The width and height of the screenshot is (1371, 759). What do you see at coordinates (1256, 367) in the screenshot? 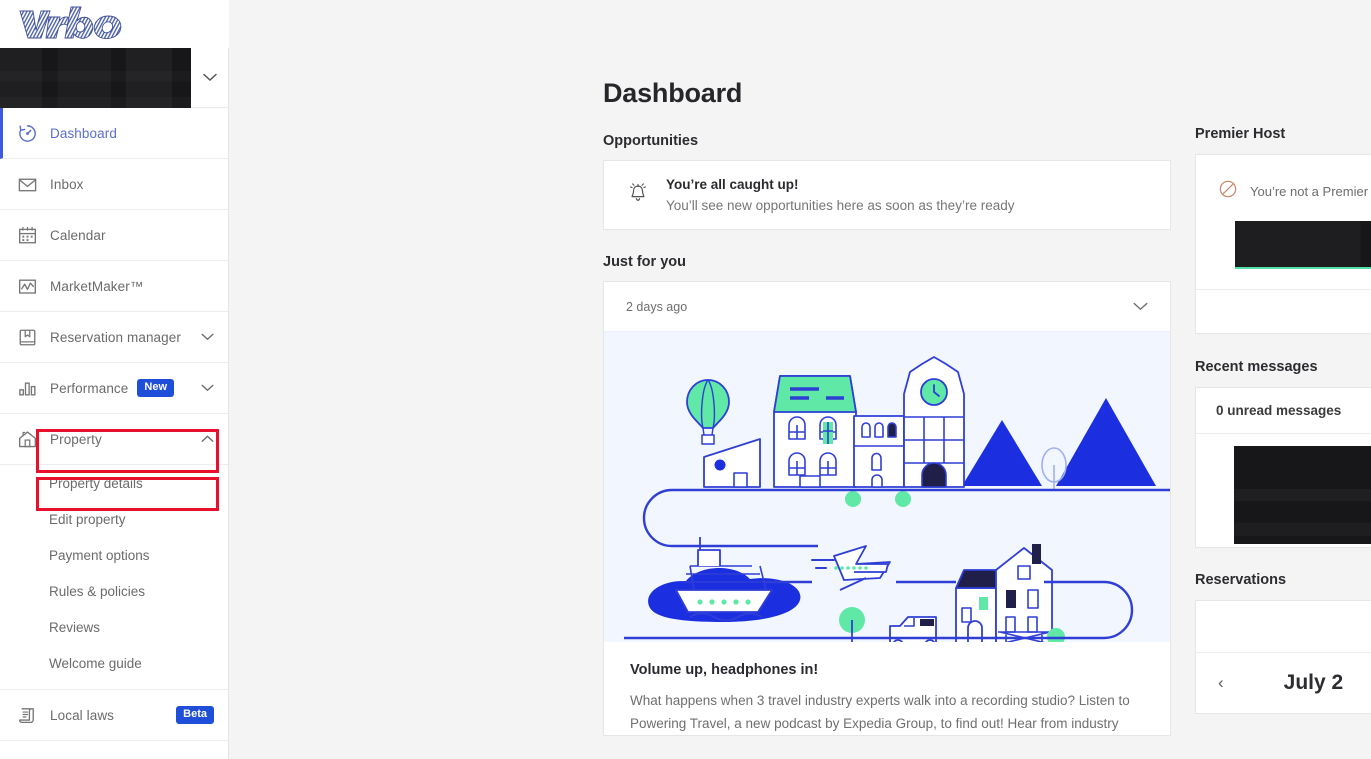
I see `recent-messages-heading: Recent messages` at bounding box center [1256, 367].